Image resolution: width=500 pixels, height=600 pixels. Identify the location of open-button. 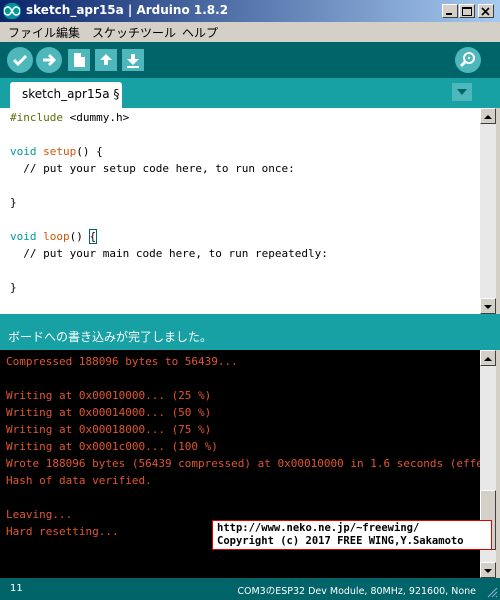
(106, 60).